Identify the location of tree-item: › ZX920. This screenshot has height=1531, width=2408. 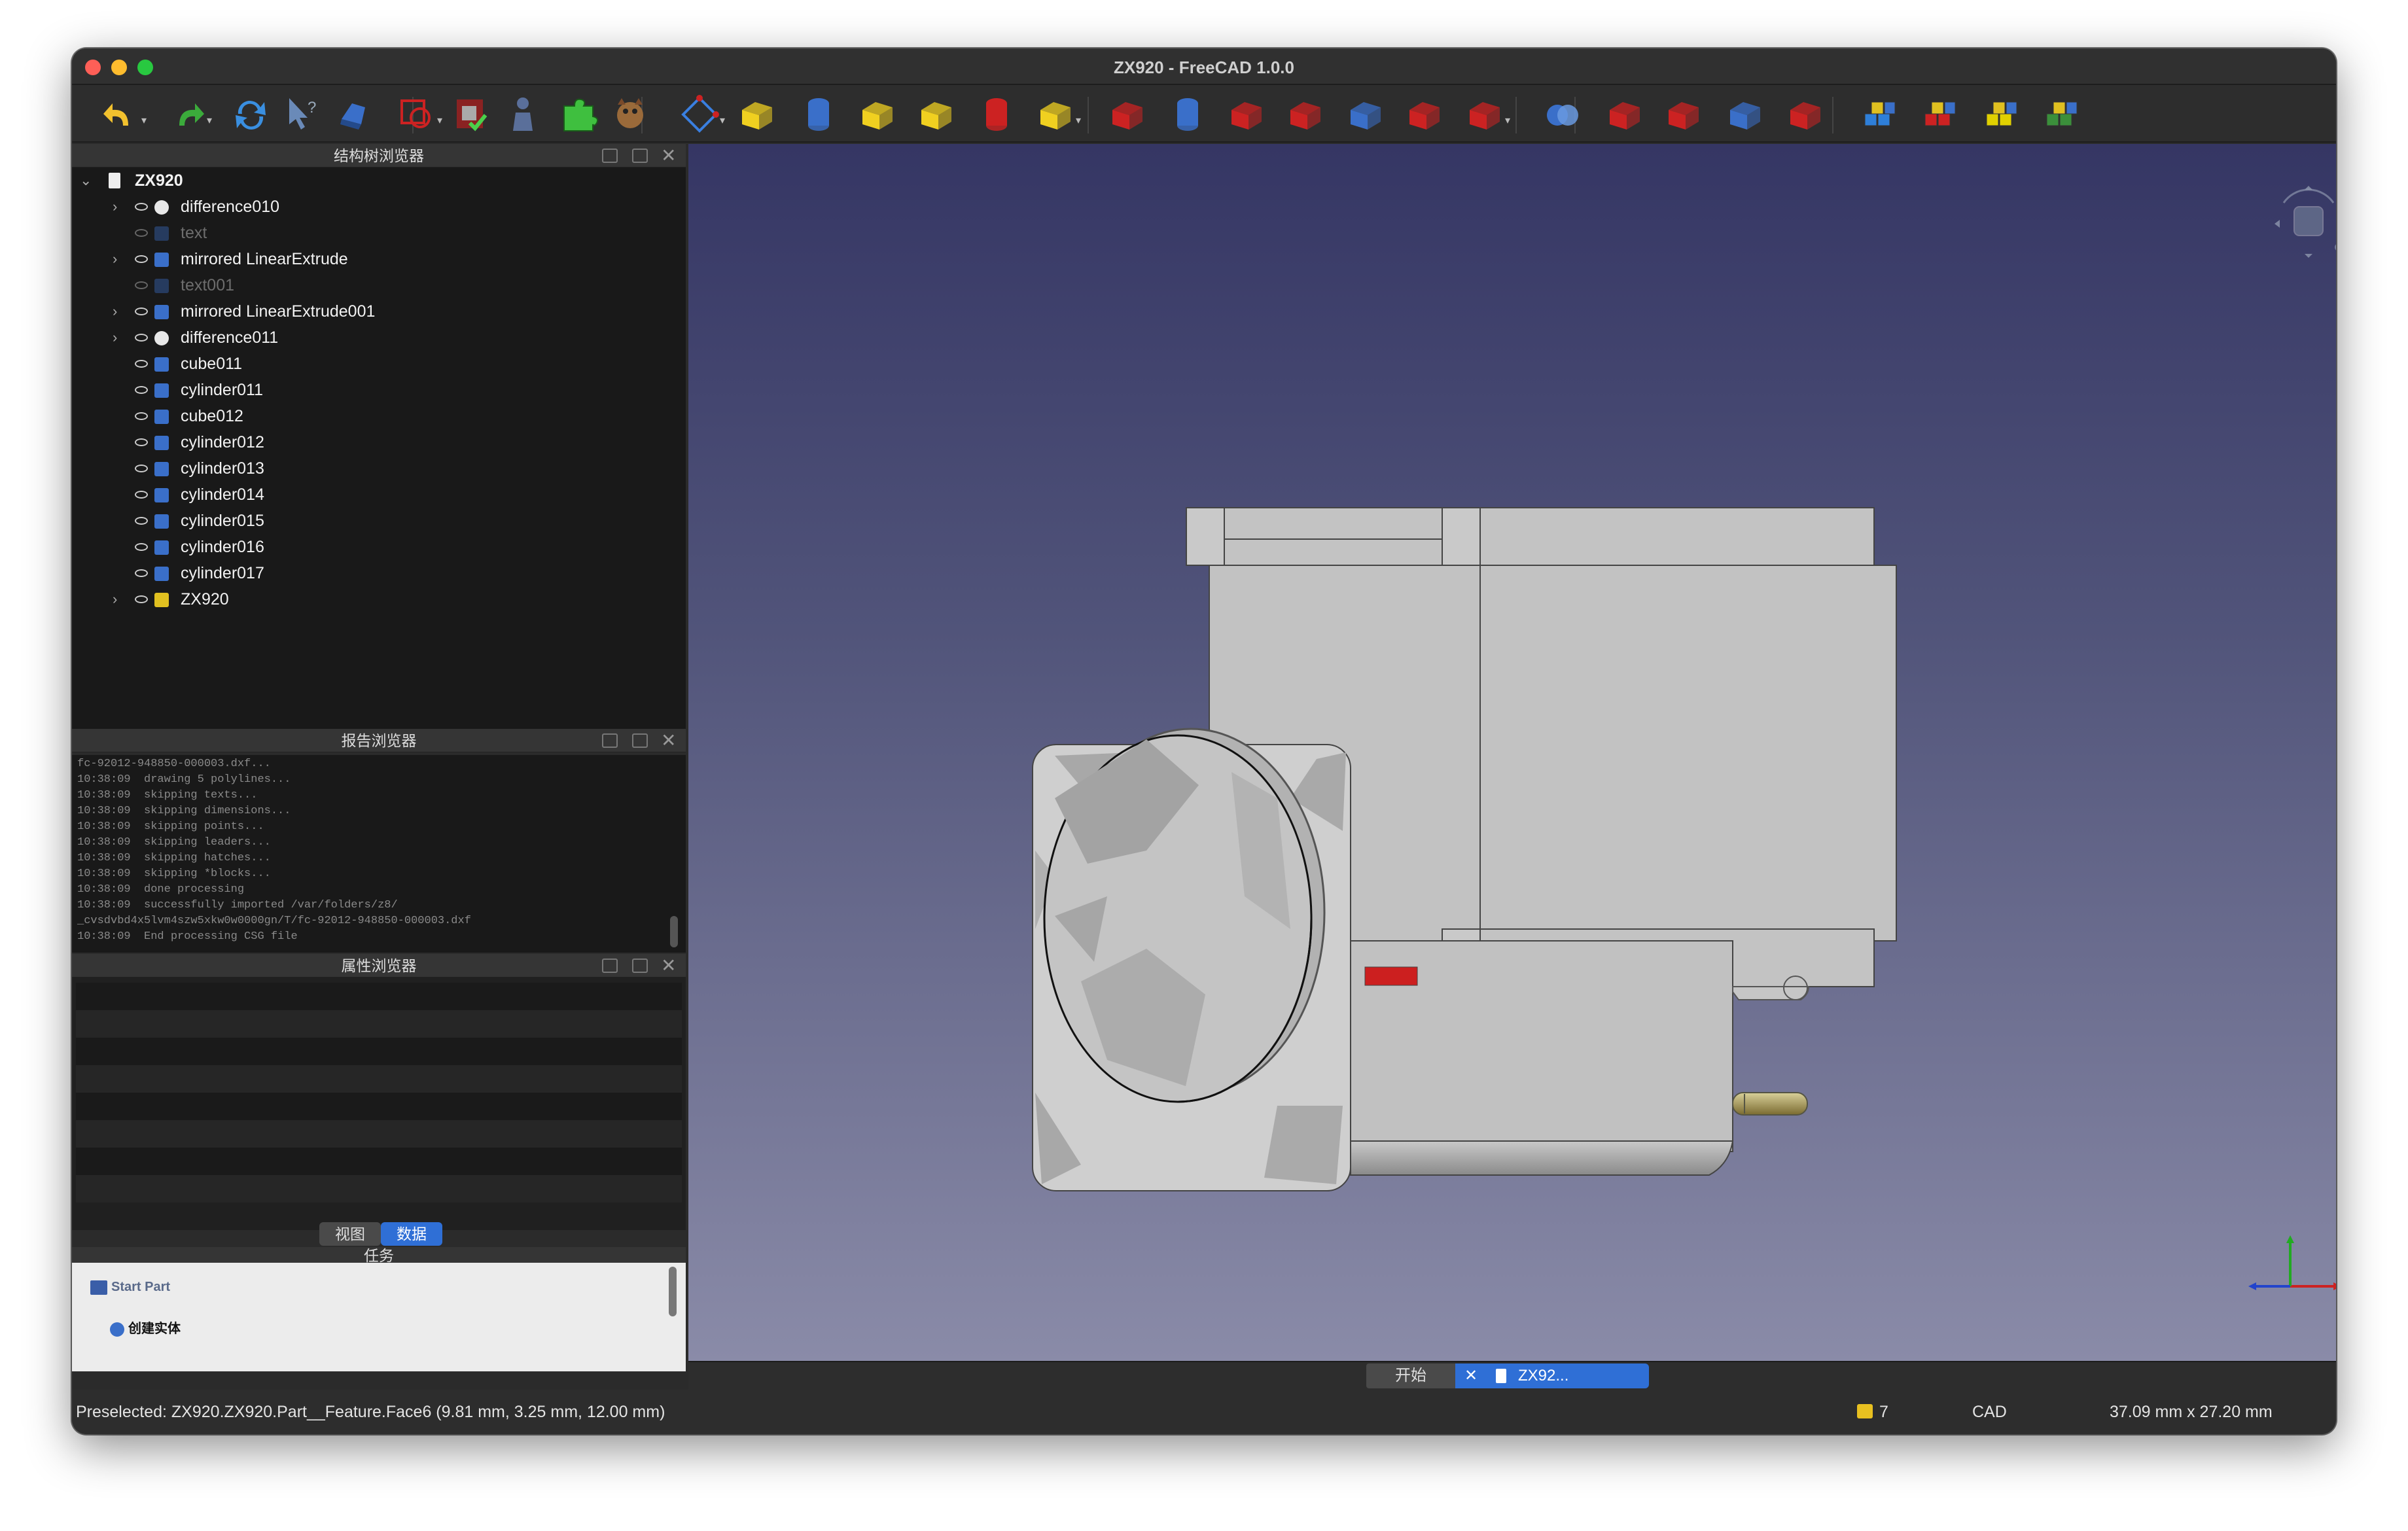
(379, 599).